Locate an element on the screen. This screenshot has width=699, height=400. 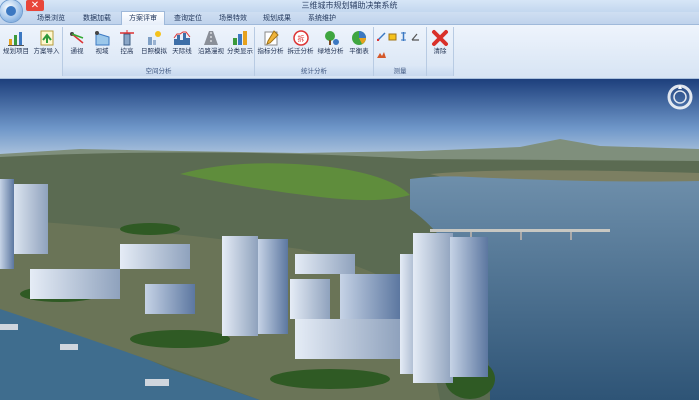
group-measure: 测量 is located at coordinates (400, 51).